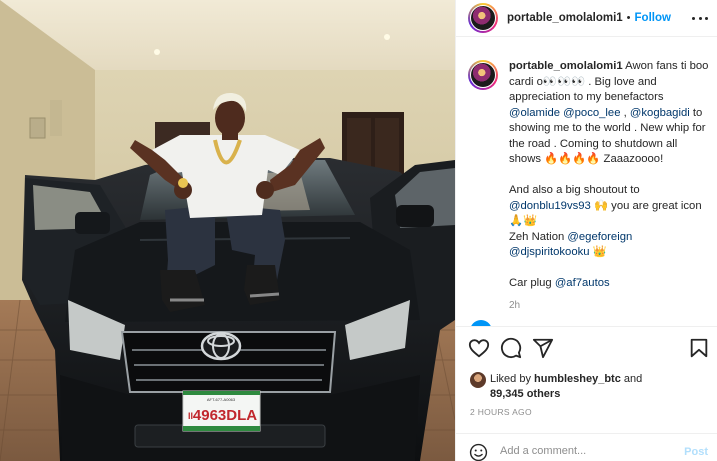 The height and width of the screenshot is (461, 717). Describe the element at coordinates (481, 323) in the screenshot. I see `next-comment-avatar` at that location.